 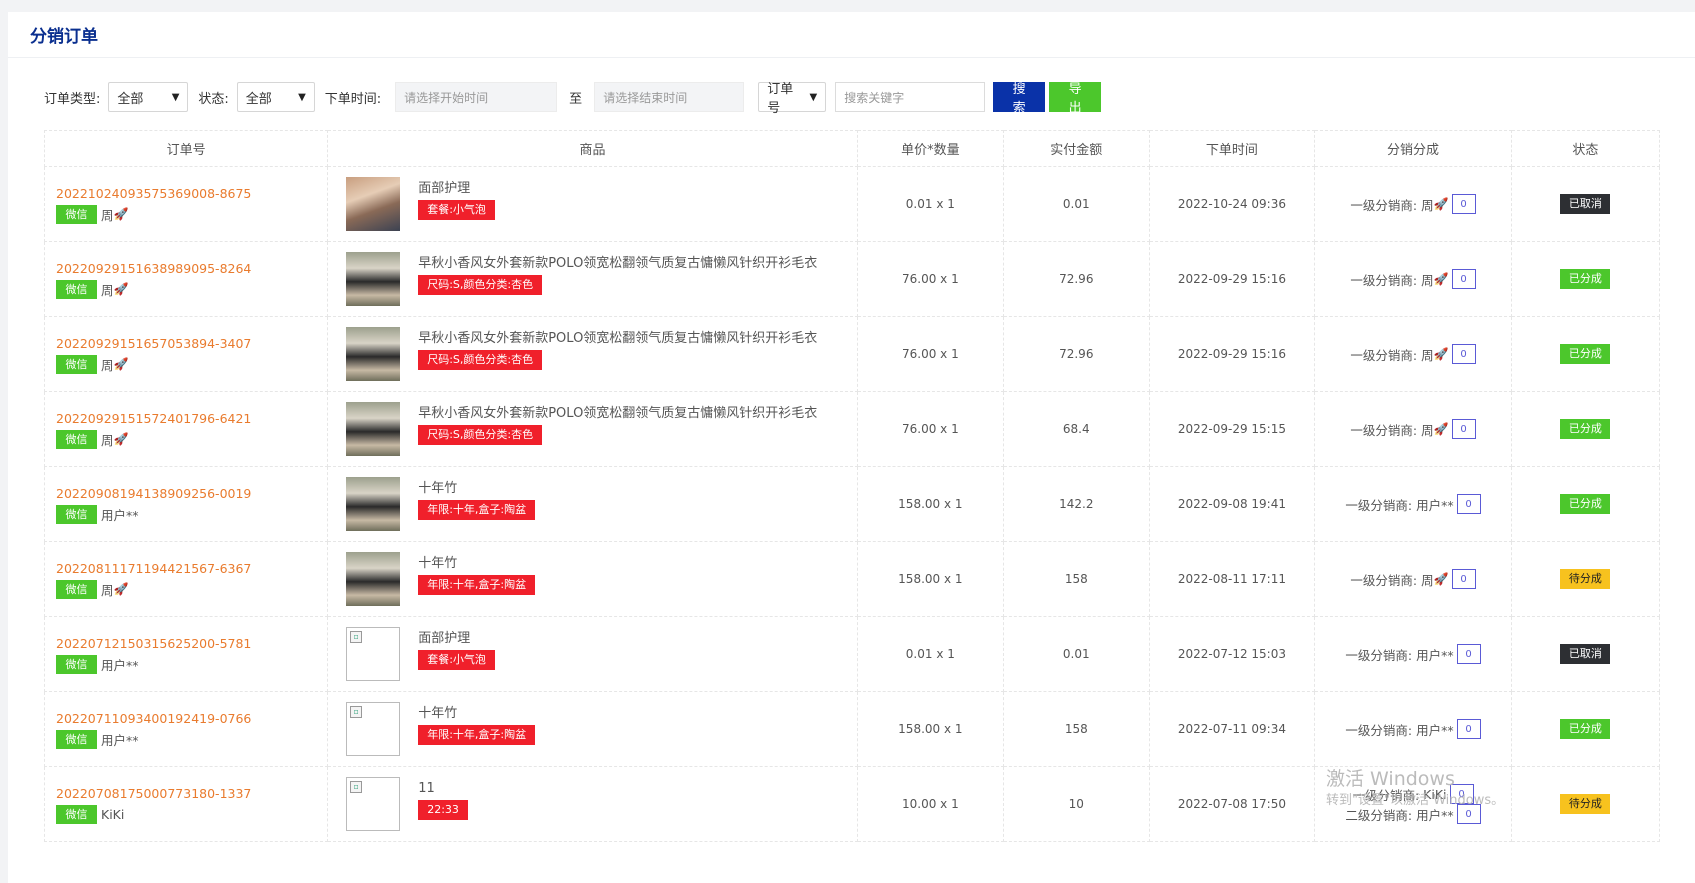 What do you see at coordinates (446, 97) in the screenshot?
I see `start-time-placeholder: 请选择开始时间` at bounding box center [446, 97].